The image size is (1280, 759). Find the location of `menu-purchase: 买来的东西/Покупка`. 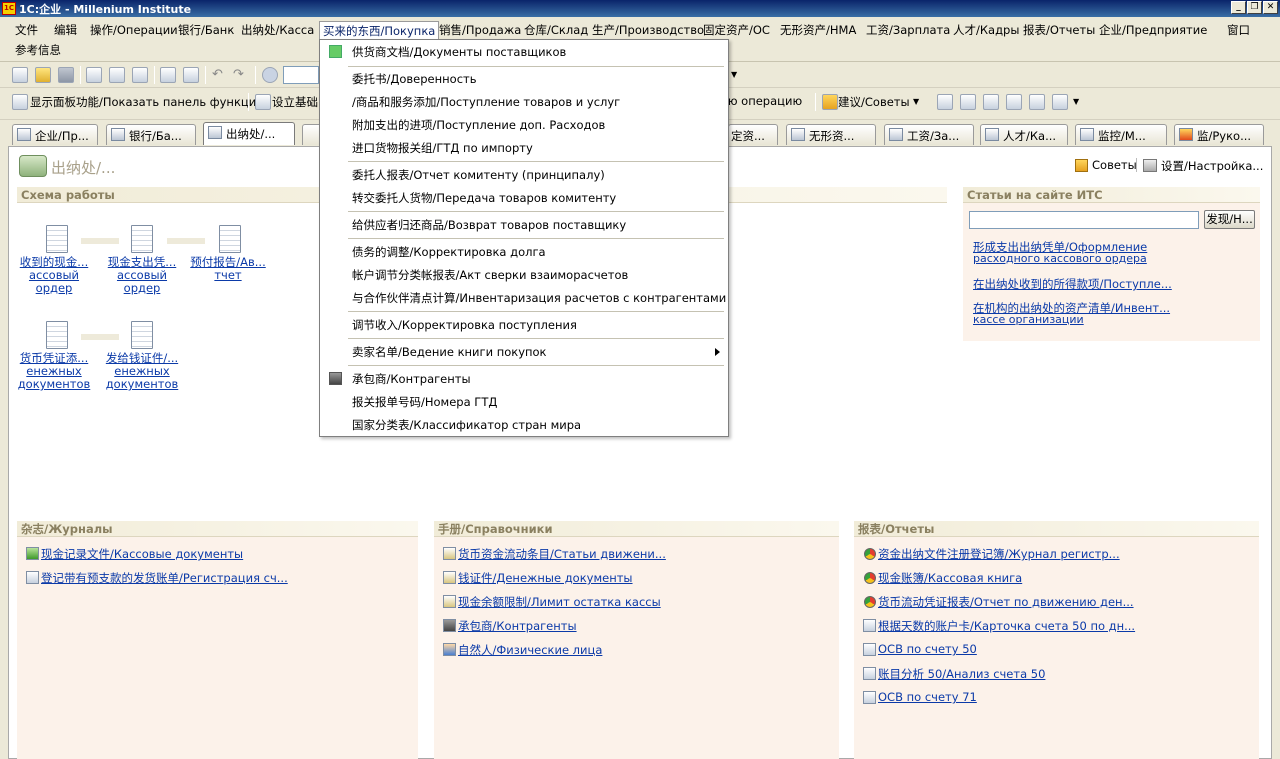

menu-purchase: 买来的东西/Покупка is located at coordinates (379, 30).